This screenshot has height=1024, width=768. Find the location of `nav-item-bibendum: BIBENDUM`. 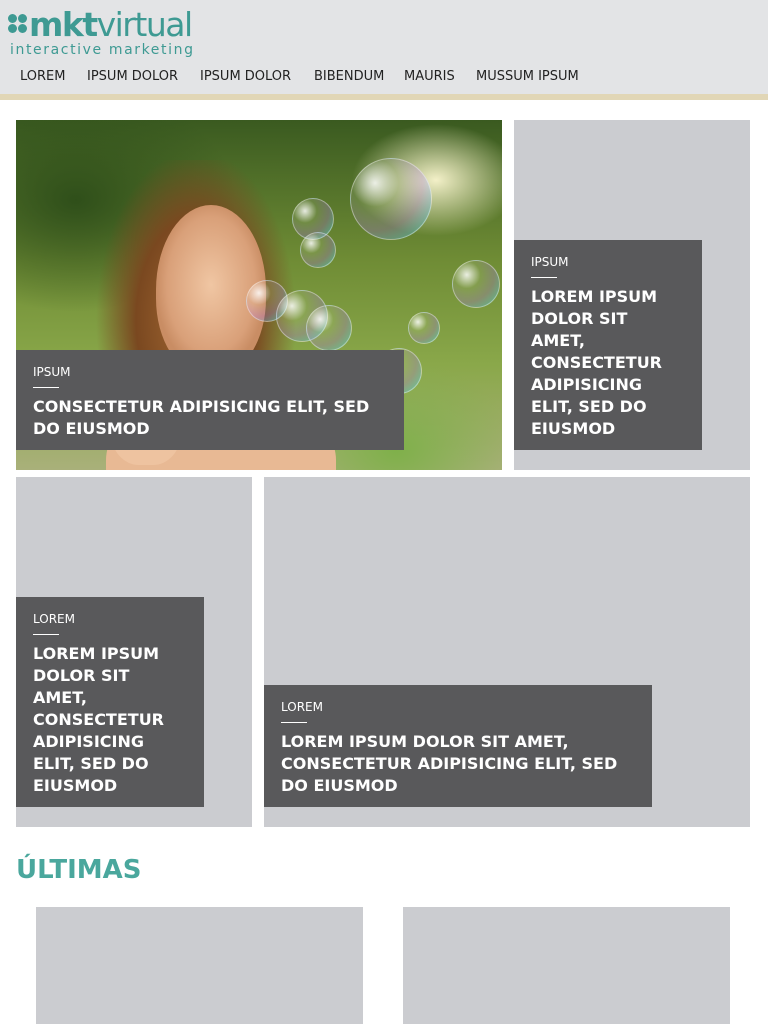

nav-item-bibendum: BIBENDUM is located at coordinates (349, 77).